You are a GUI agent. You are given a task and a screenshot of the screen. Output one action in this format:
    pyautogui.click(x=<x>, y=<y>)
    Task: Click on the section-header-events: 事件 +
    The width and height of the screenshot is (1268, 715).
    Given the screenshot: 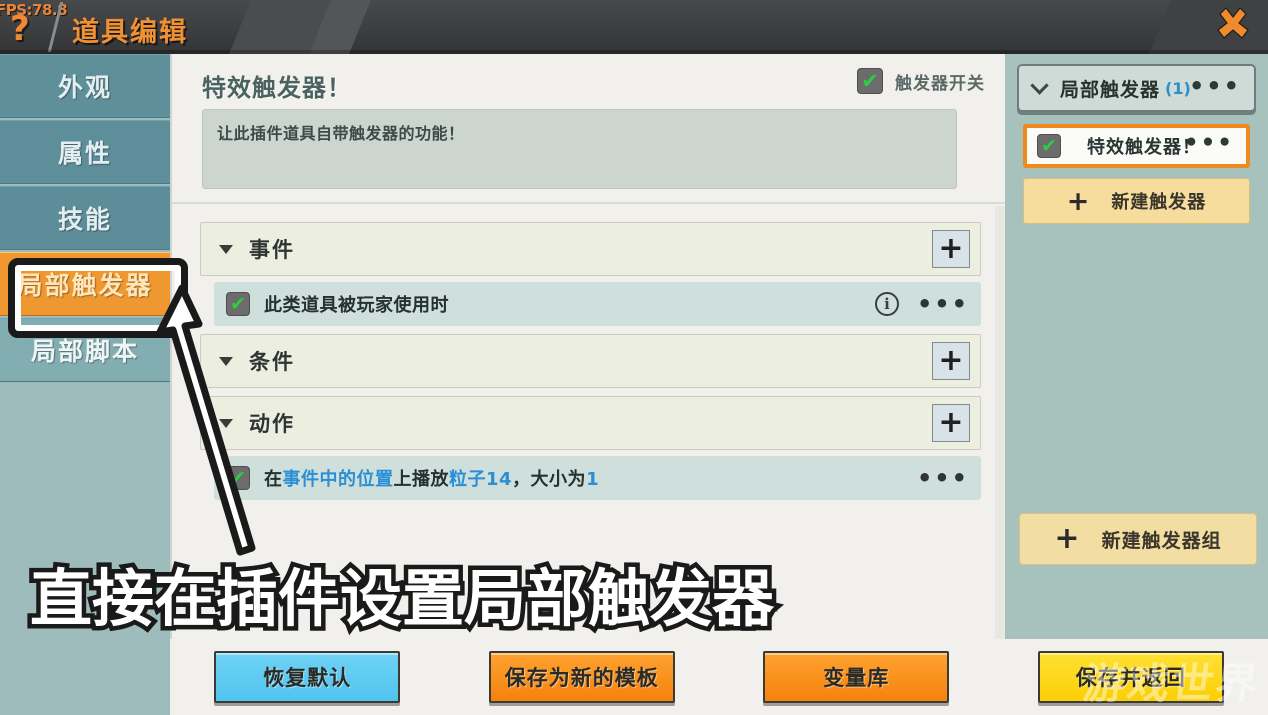 What is the action you would take?
    pyautogui.click(x=590, y=249)
    